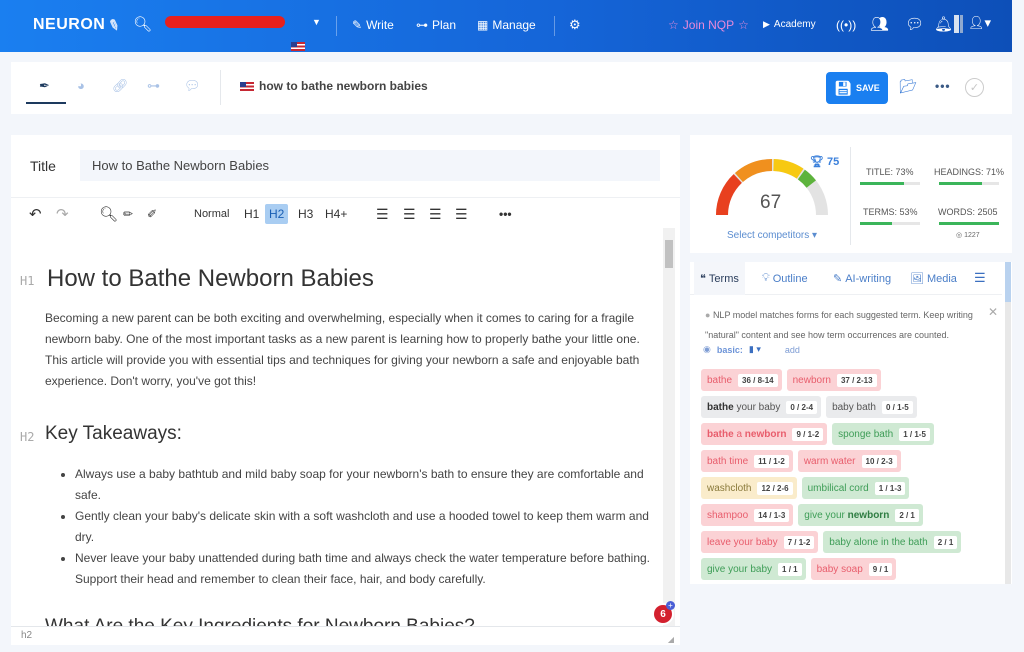 This screenshot has width=1024, height=652. Describe the element at coordinates (790, 278) in the screenshot. I see `tab-outline-label: Outline` at that location.